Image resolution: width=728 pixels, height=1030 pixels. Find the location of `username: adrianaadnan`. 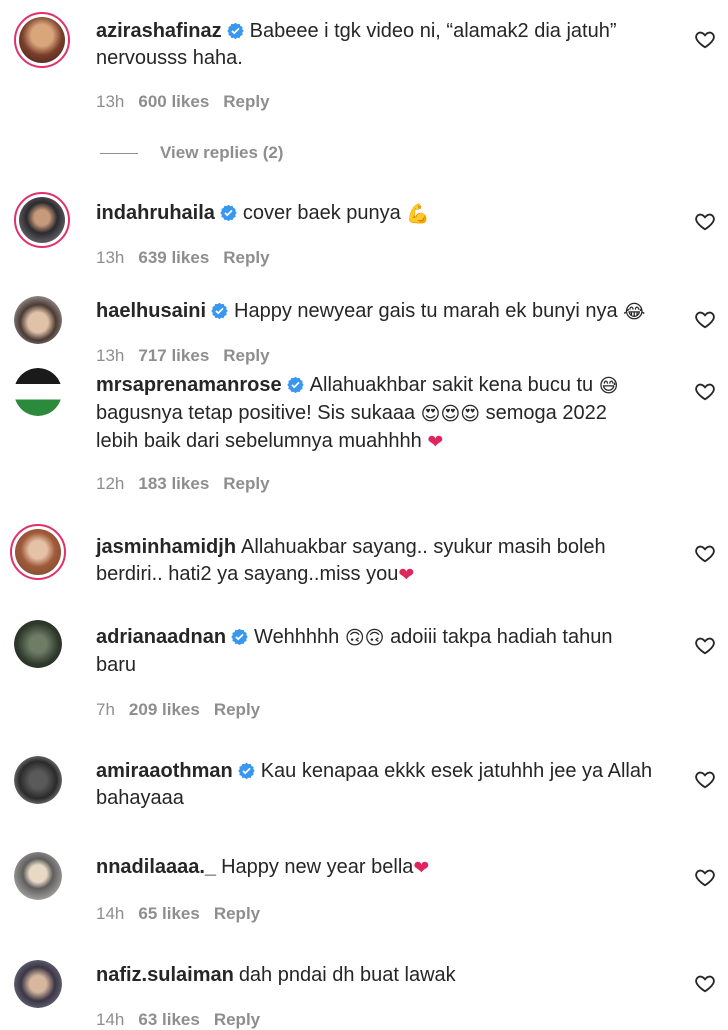

username: adrianaadnan is located at coordinates (161, 637).